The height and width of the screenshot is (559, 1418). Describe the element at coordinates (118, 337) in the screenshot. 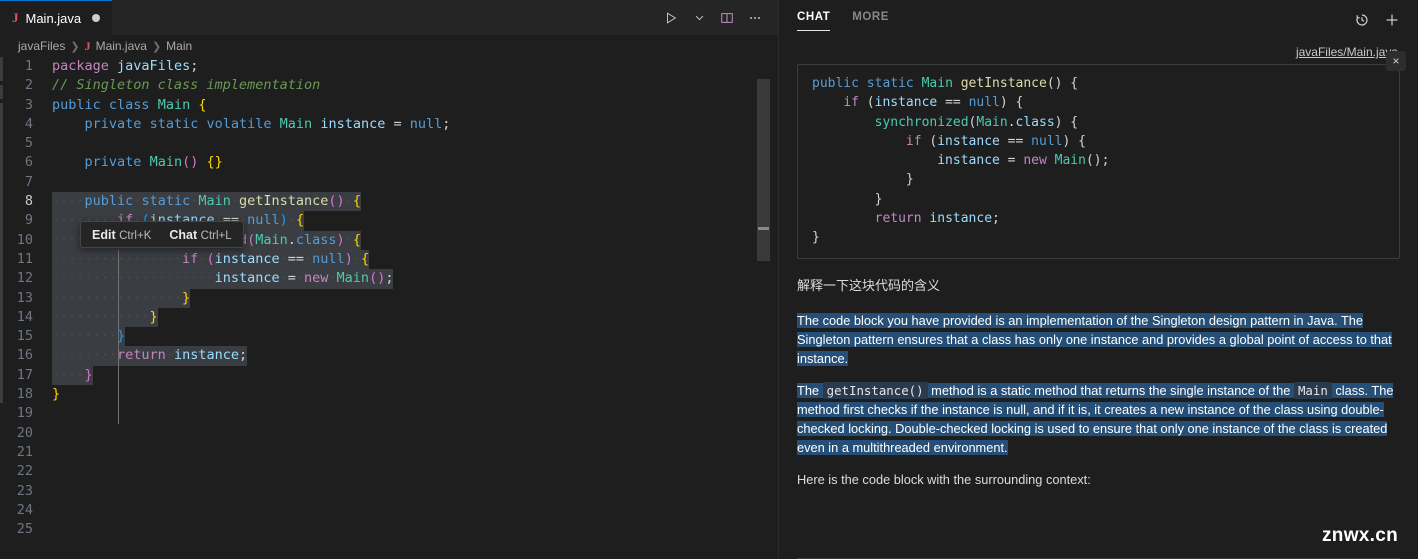

I see `indent-guide` at that location.